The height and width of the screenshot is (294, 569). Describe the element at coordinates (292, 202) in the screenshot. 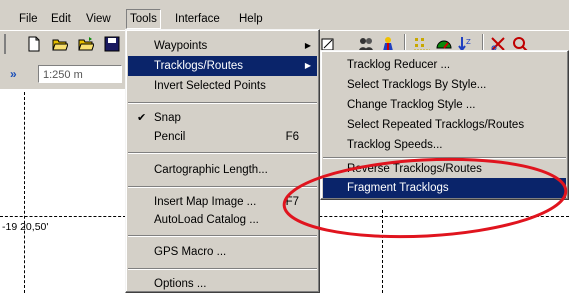

I see `menu-item-shortcut: F7` at that location.